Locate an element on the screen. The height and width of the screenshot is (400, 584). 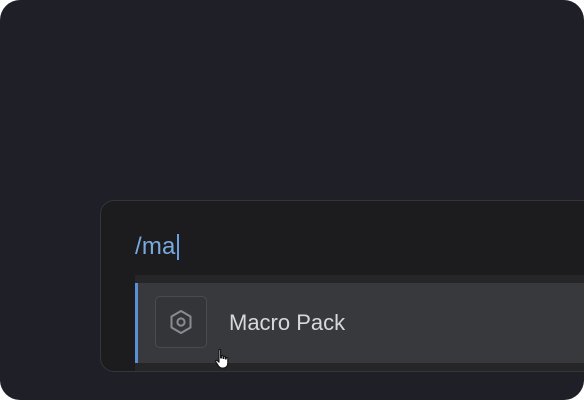
selection-accent-bar is located at coordinates (136, 323).